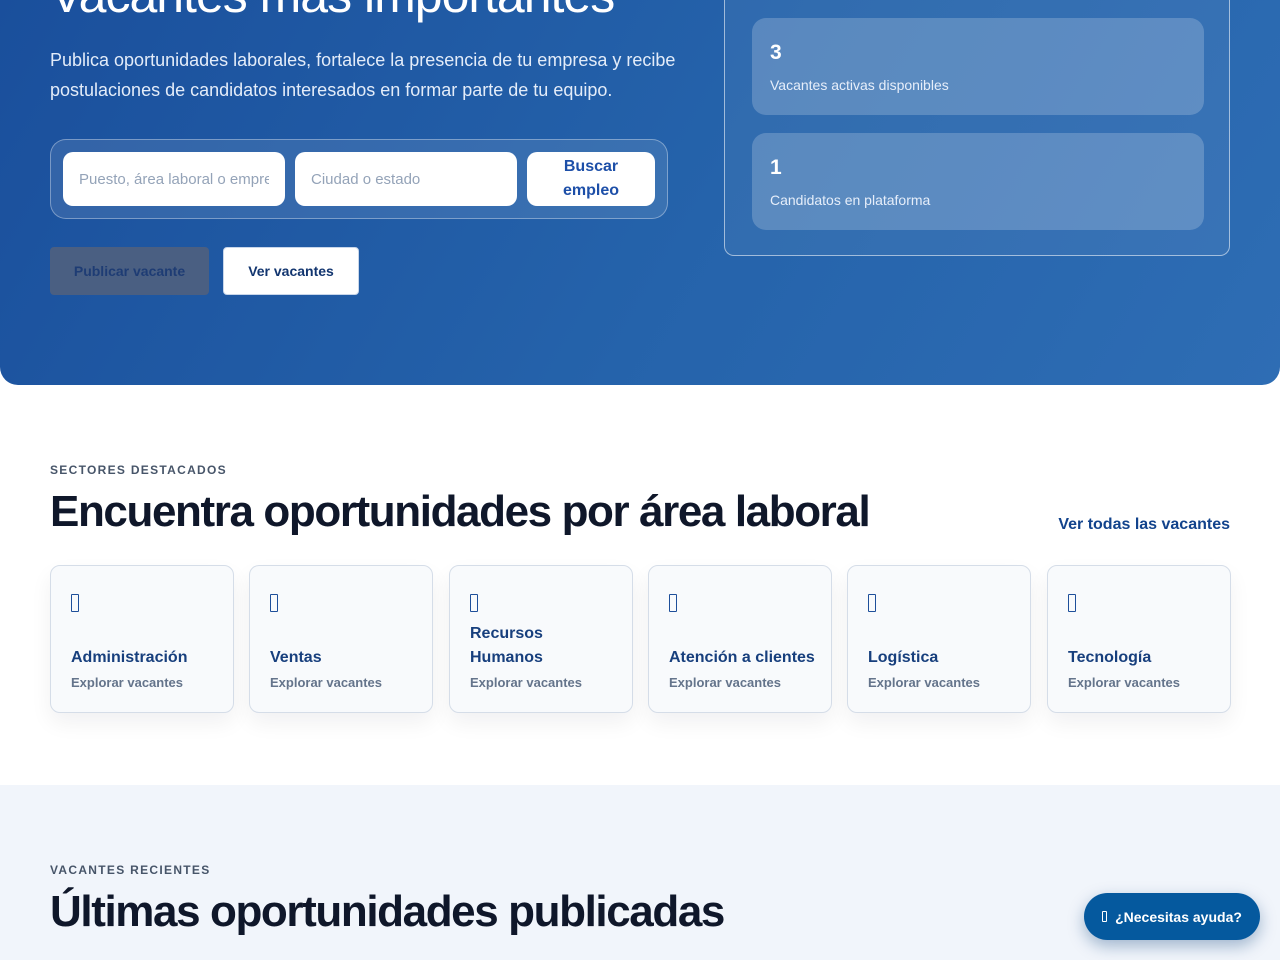 Image resolution: width=1280 pixels, height=960 pixels. What do you see at coordinates (129, 657) in the screenshot?
I see `sector-name: Administración` at bounding box center [129, 657].